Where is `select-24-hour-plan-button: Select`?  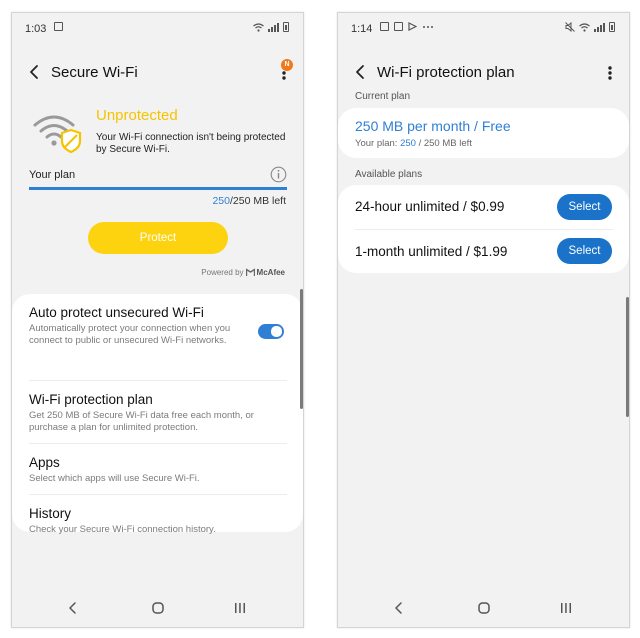
select-24-hour-plan-button: Select is located at coordinates (584, 207).